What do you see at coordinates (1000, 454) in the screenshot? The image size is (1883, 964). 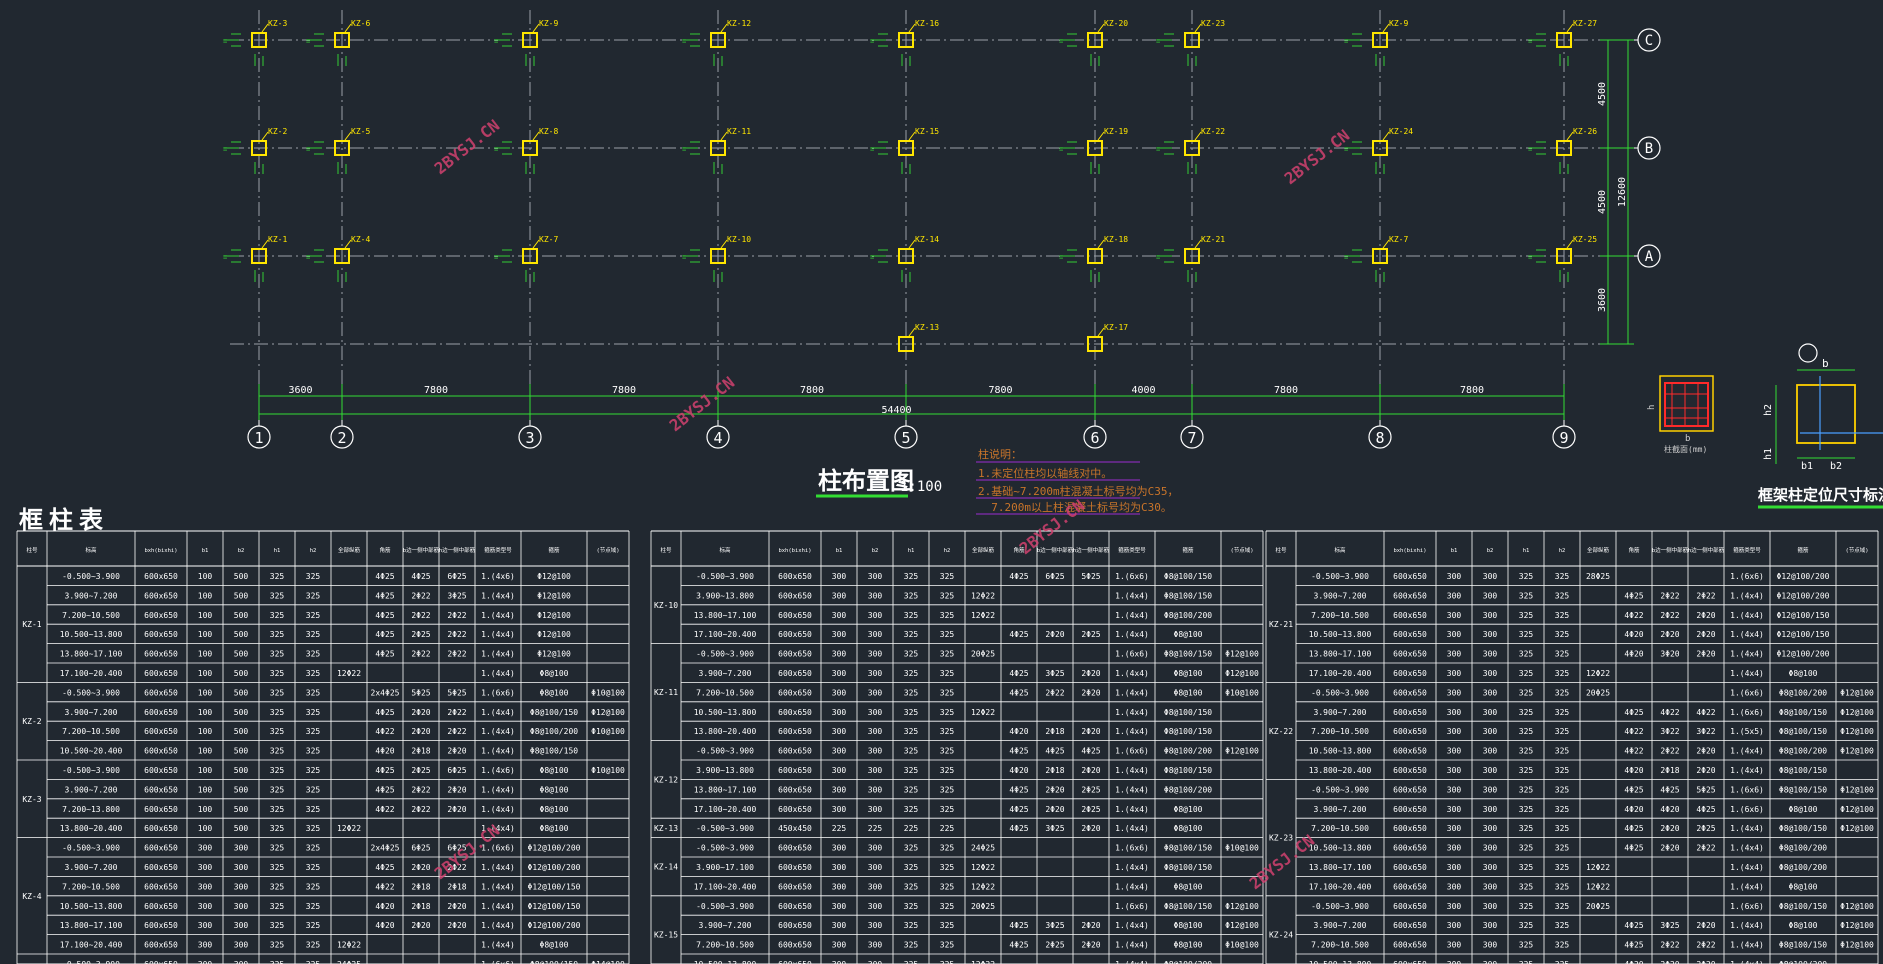 I see `notes-heading: 柱说明：` at bounding box center [1000, 454].